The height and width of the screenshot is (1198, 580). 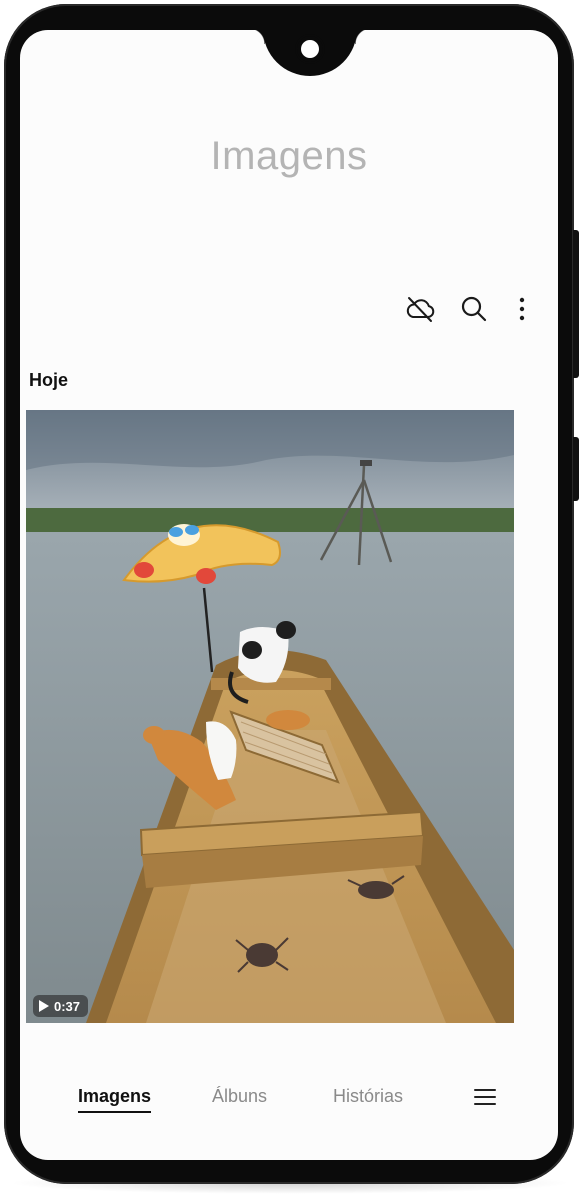 I want to click on bottom-navigation: Imagens Álbuns Histórias, so click(x=289, y=1100).